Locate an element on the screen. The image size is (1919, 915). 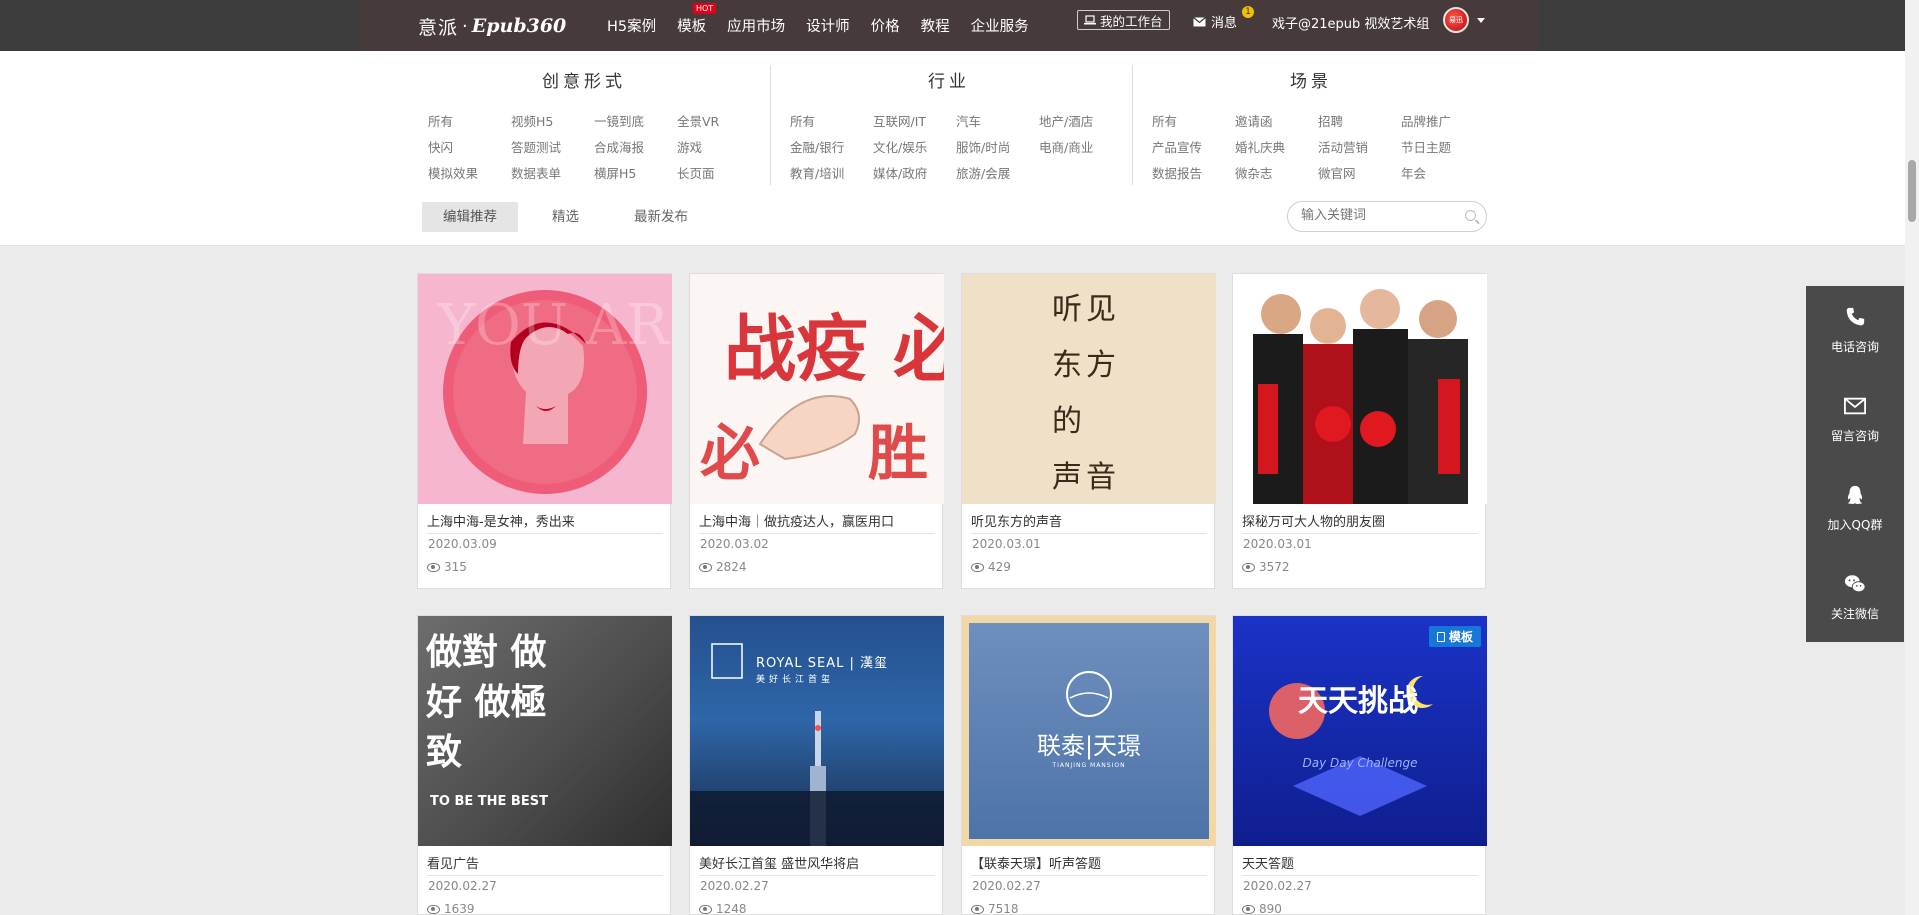
filter-option: 视频H5 is located at coordinates (552, 121).